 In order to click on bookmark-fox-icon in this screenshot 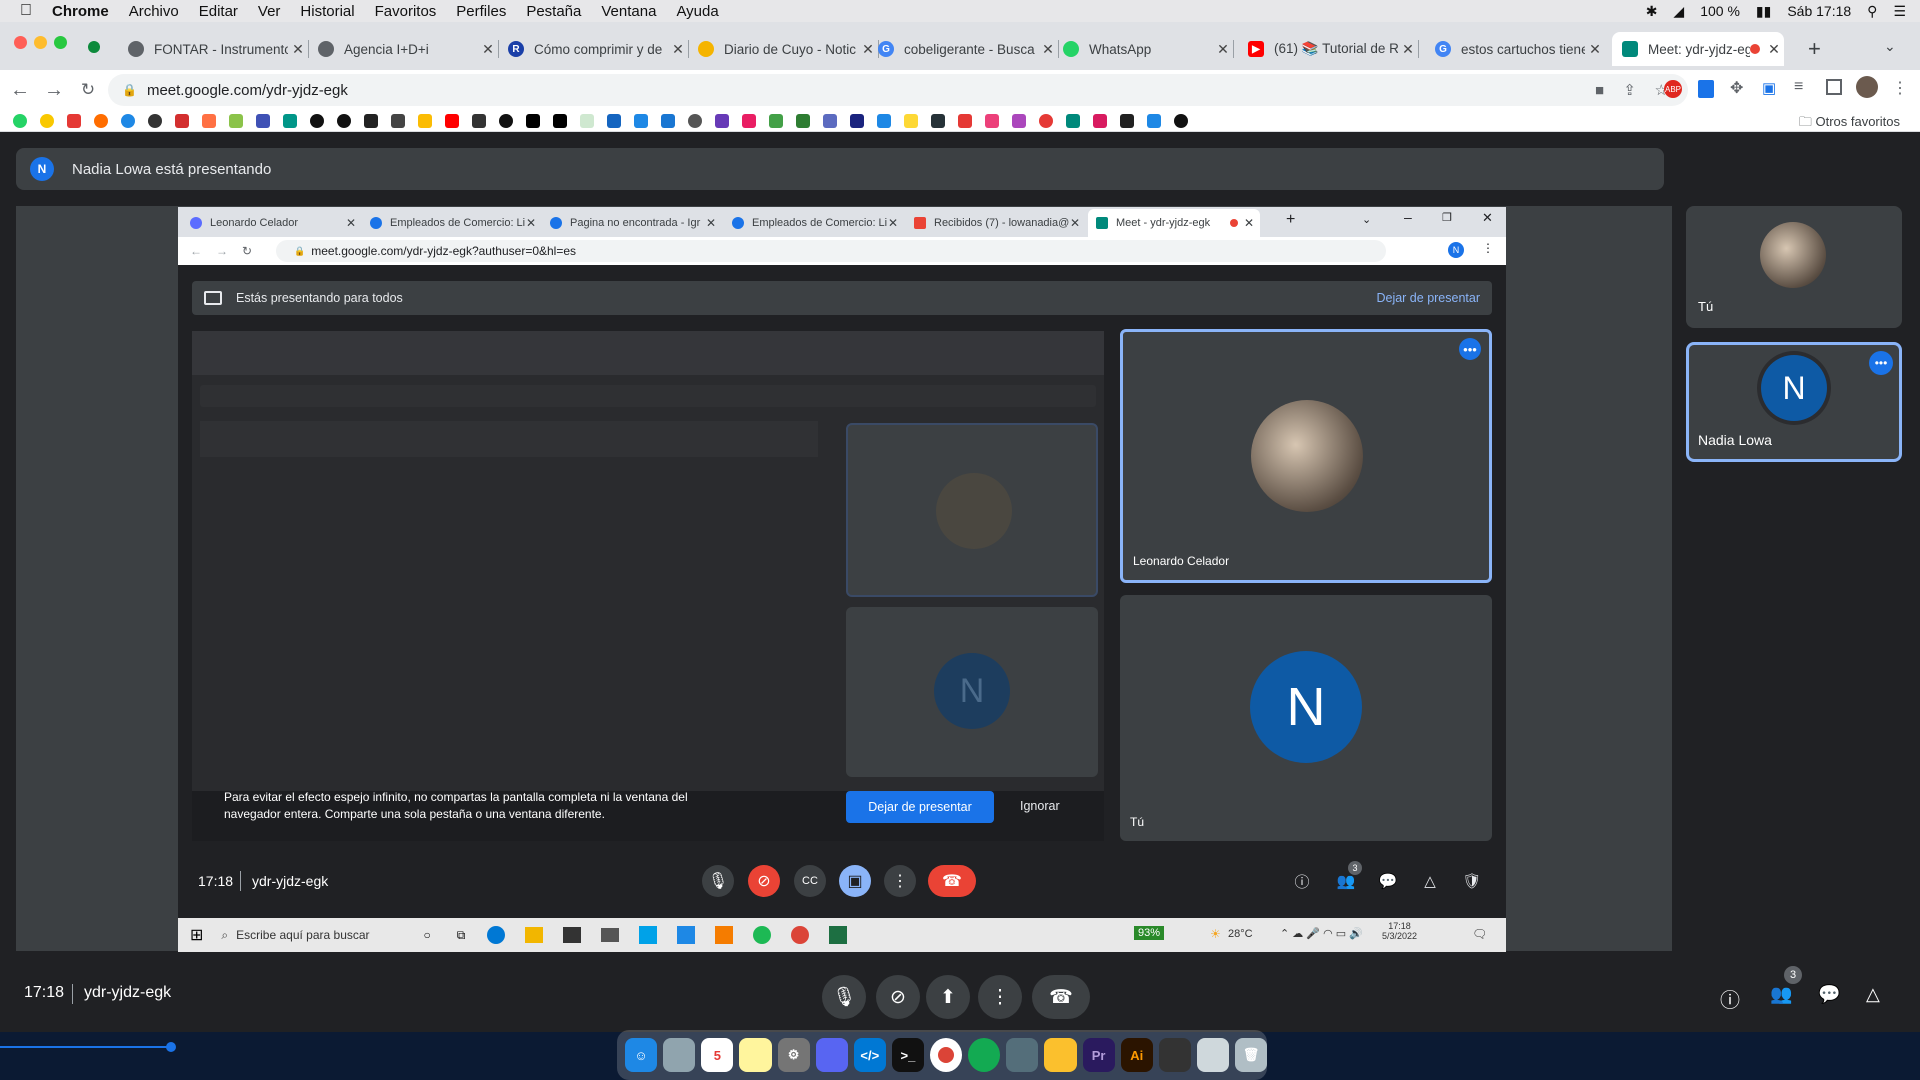, I will do `click(209, 120)`.